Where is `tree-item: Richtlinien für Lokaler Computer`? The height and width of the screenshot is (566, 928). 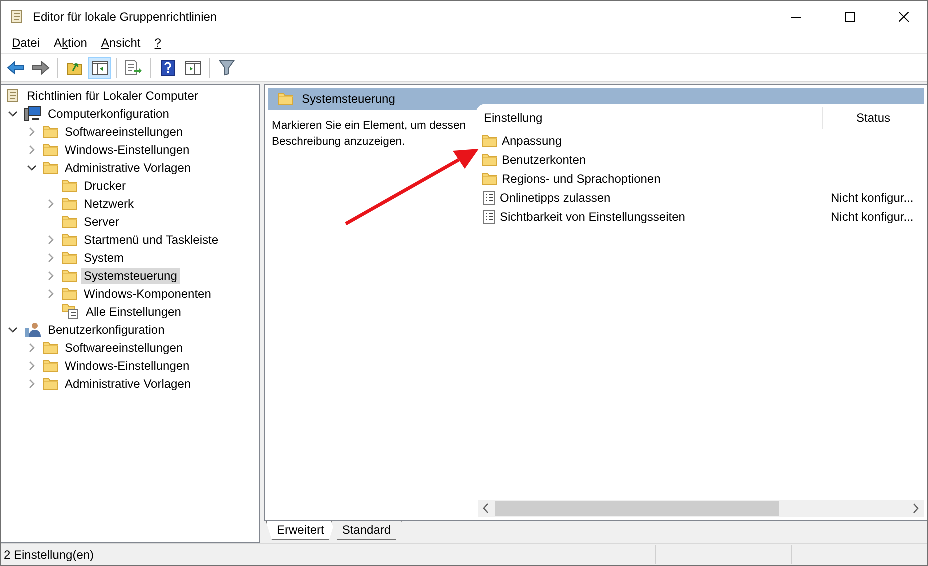
tree-item: Richtlinien für Lokaler Computer is located at coordinates (113, 96).